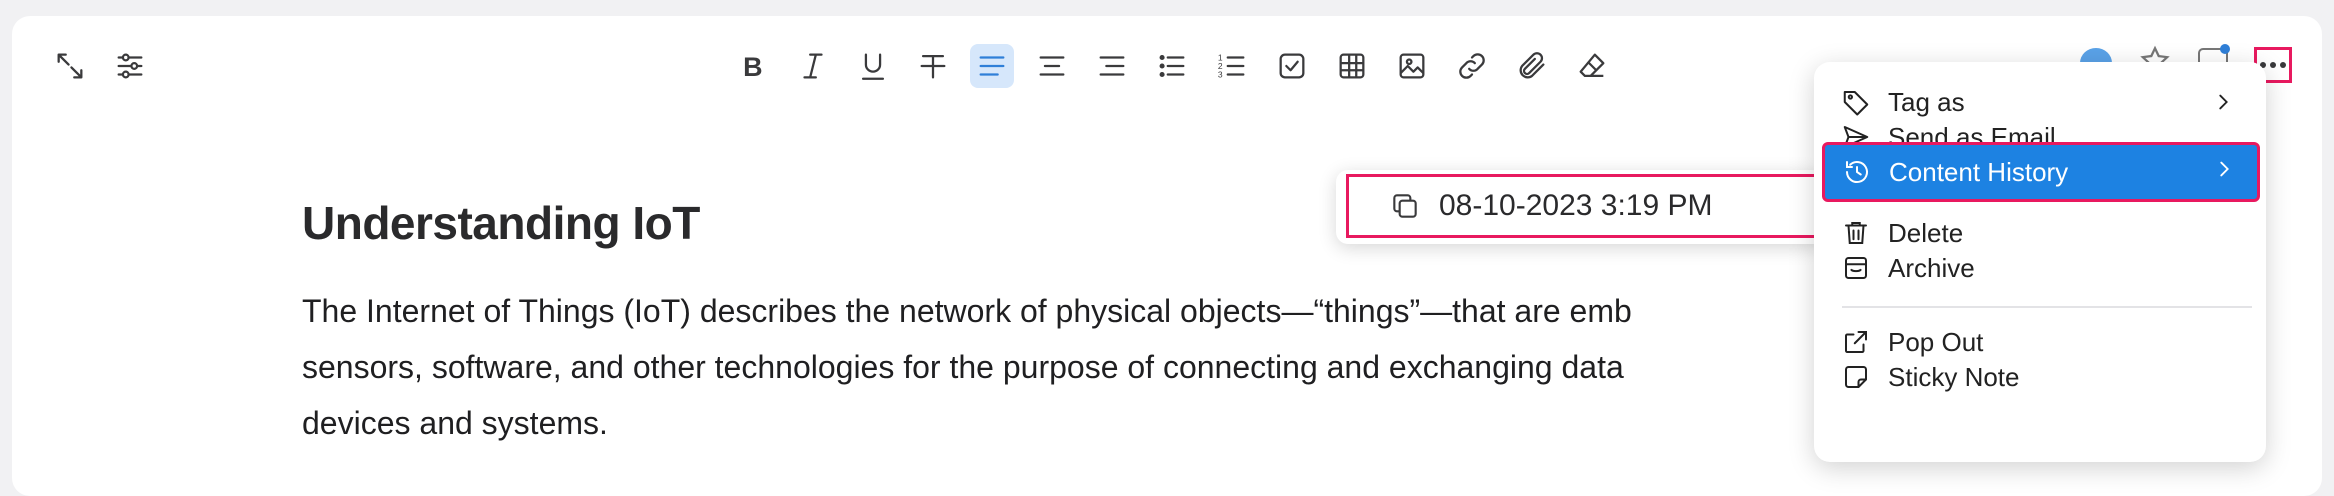 This screenshot has height=496, width=2334. Describe the element at coordinates (1931, 267) in the screenshot. I see `menu-item-label: Archive` at that location.